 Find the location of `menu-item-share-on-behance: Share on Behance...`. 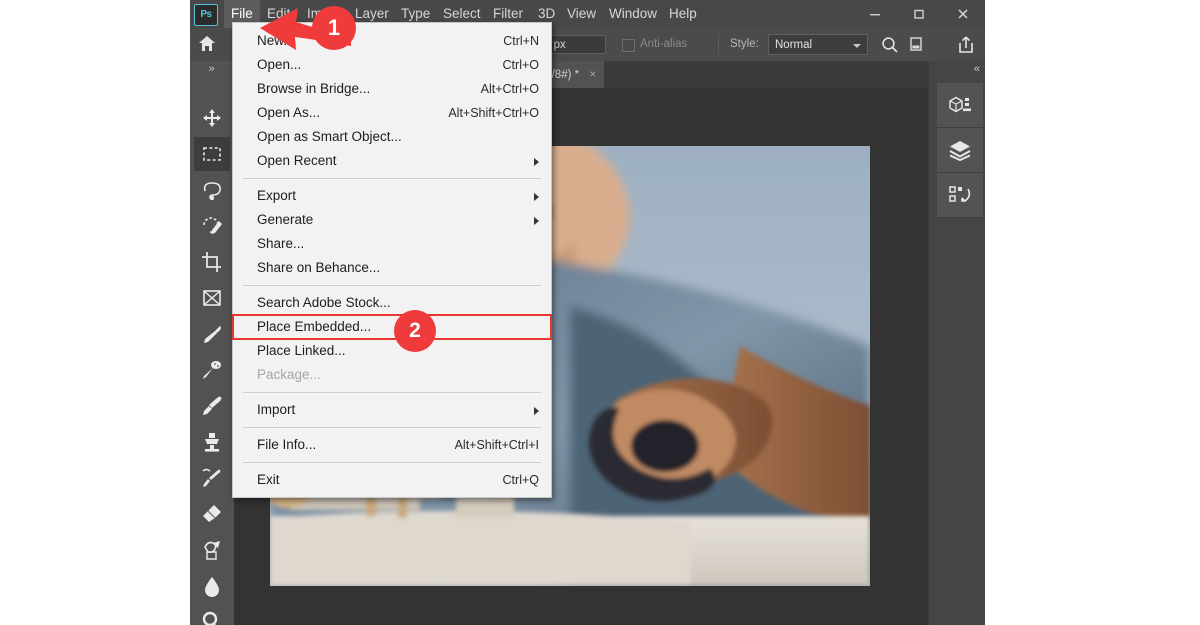

menu-item-share-on-behance: Share on Behance... is located at coordinates (392, 268).